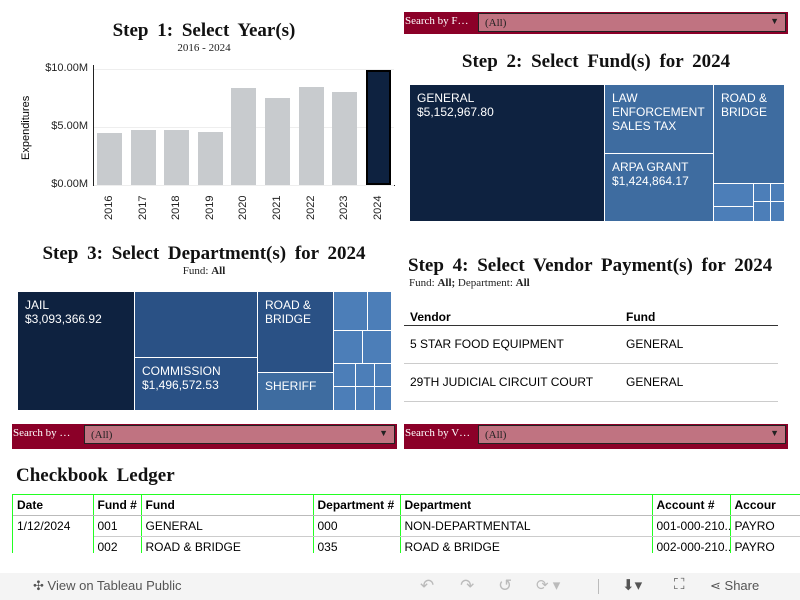 This screenshot has height=600, width=800. What do you see at coordinates (591, 345) in the screenshot?
I see `vendor-row: 5 STAR FOOD EQUIPMENT GENERAL` at bounding box center [591, 345].